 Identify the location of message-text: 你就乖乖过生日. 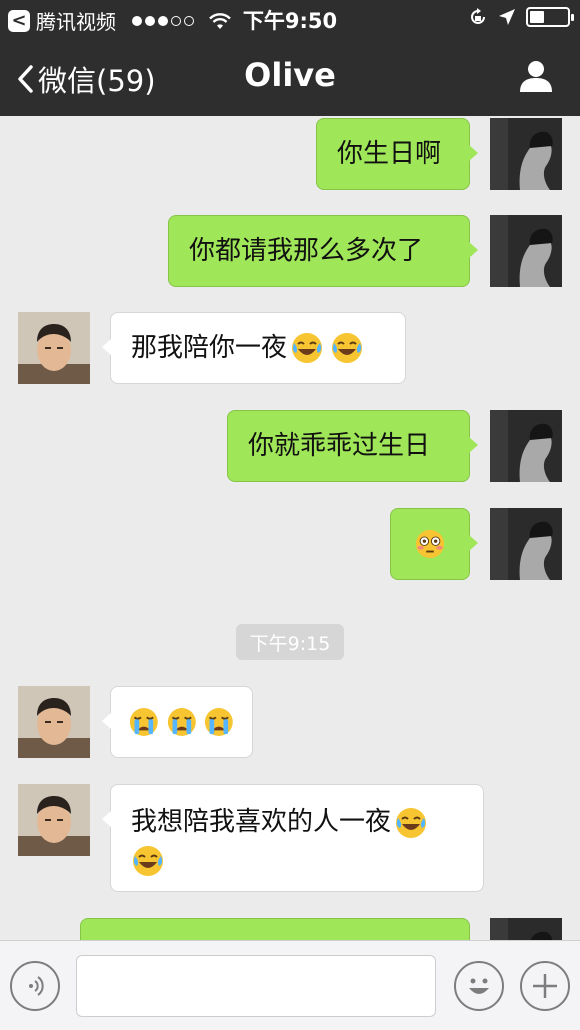
(339, 446).